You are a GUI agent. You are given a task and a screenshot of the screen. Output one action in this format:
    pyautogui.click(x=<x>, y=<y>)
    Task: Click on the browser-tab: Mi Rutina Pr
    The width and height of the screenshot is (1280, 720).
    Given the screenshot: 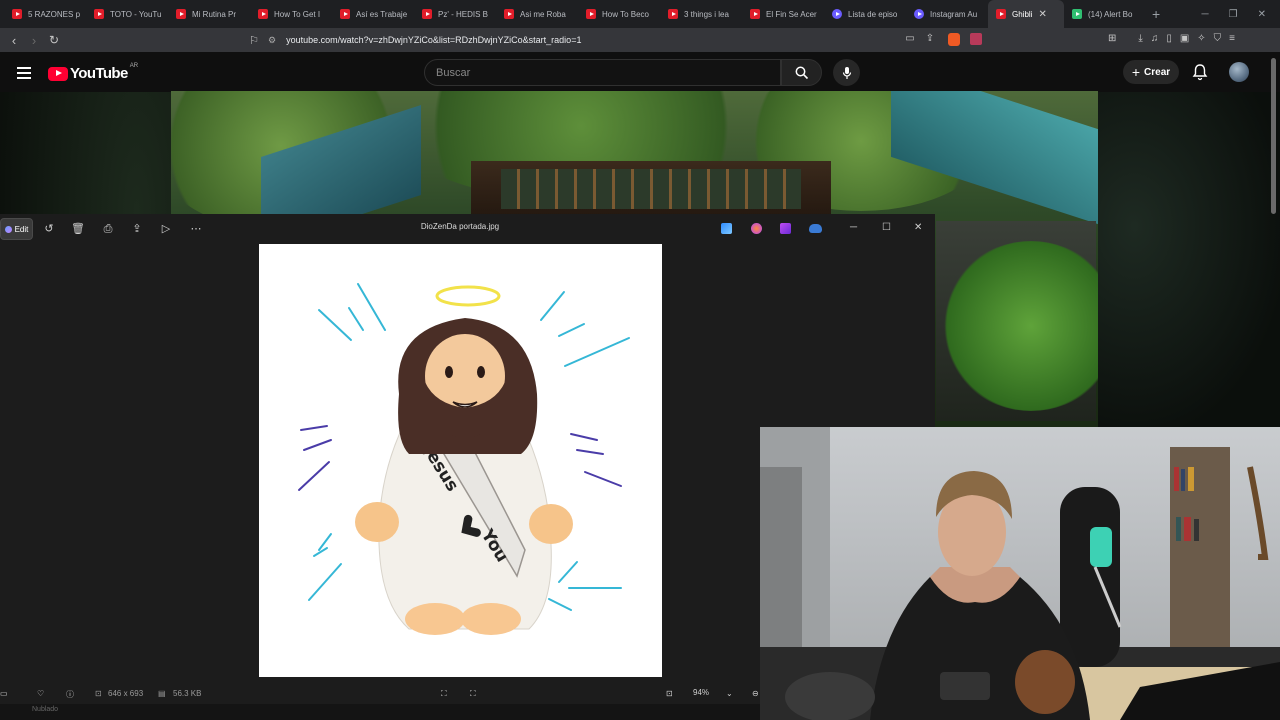 What is the action you would take?
    pyautogui.click(x=209, y=14)
    